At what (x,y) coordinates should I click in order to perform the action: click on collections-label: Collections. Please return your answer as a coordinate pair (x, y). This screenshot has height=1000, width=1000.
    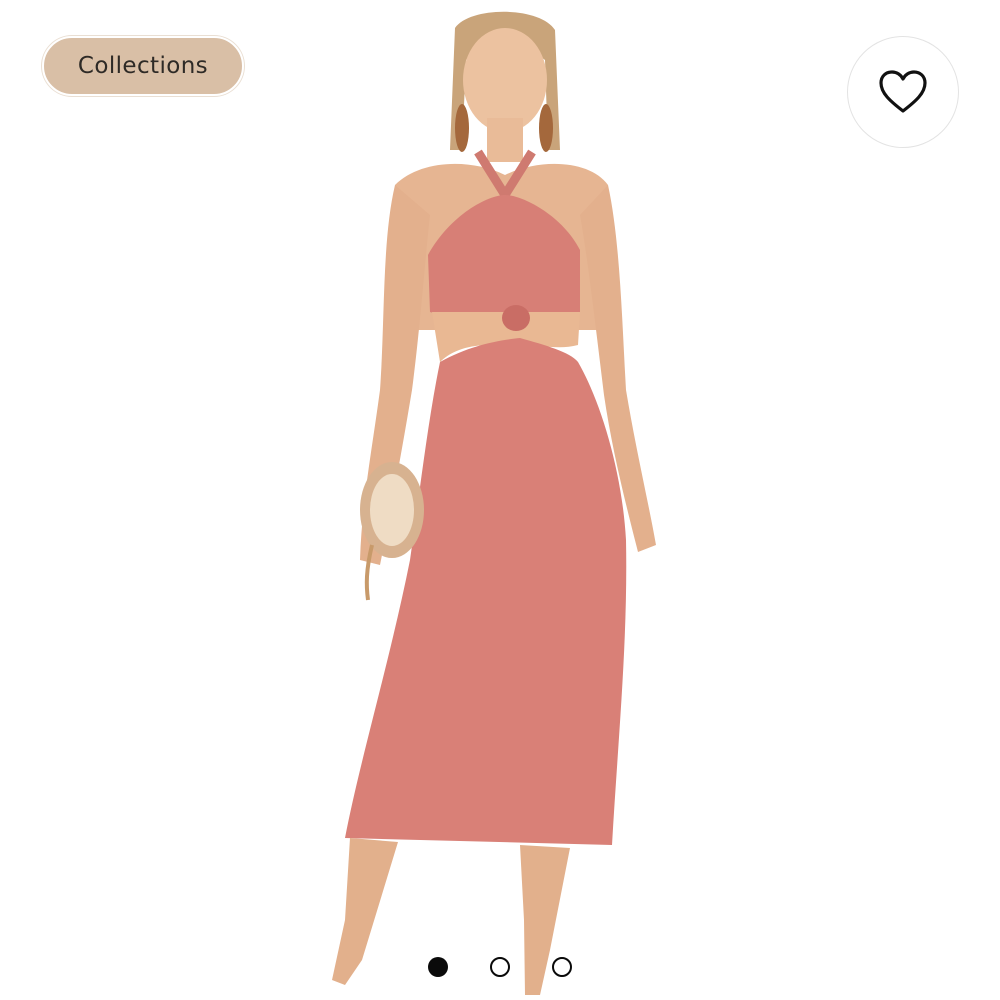
    Looking at the image, I should click on (143, 66).